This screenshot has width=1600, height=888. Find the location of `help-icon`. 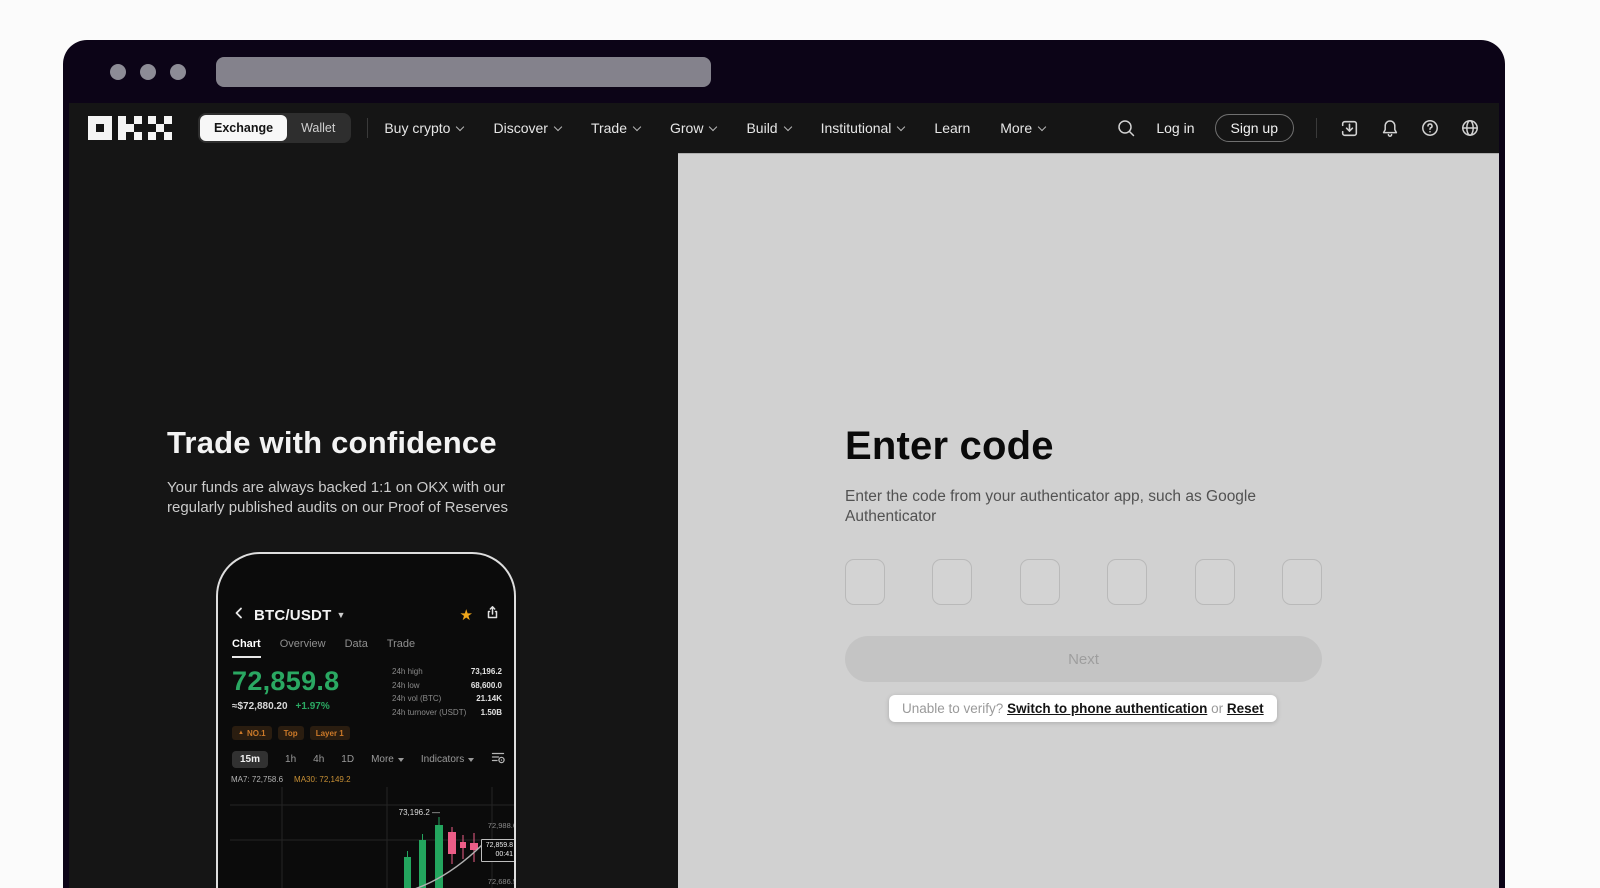

help-icon is located at coordinates (1430, 128).